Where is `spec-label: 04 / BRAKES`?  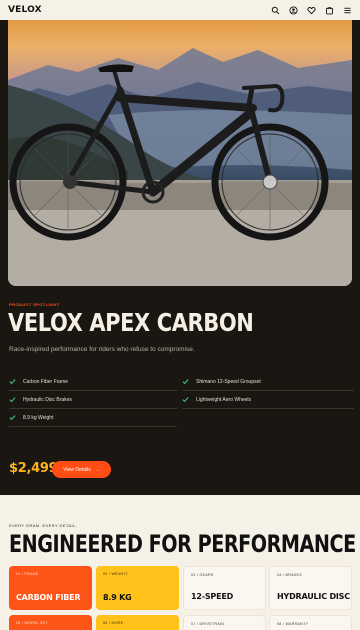
spec-label: 04 / BRAKES is located at coordinates (289, 575).